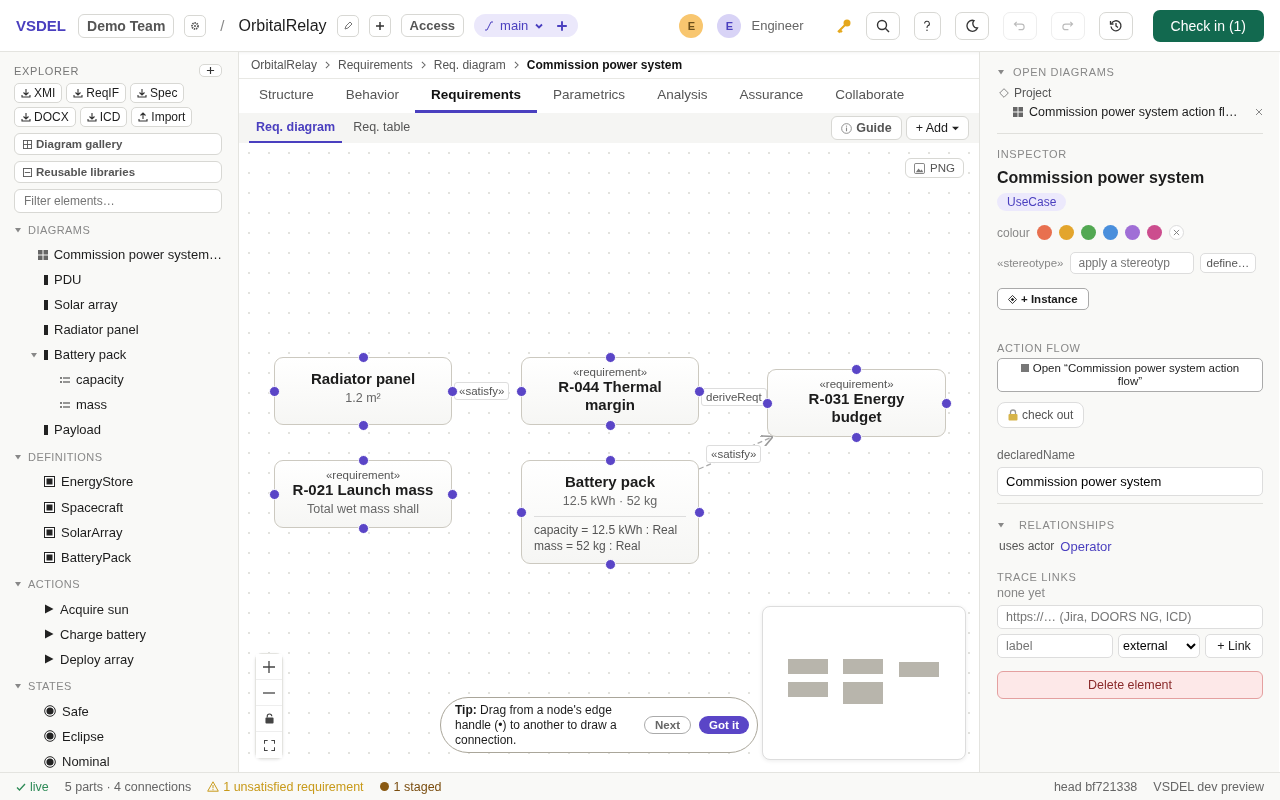 The image size is (1280, 800). What do you see at coordinates (469, 65) in the screenshot?
I see `breadcrumb-link: Req. diagram` at bounding box center [469, 65].